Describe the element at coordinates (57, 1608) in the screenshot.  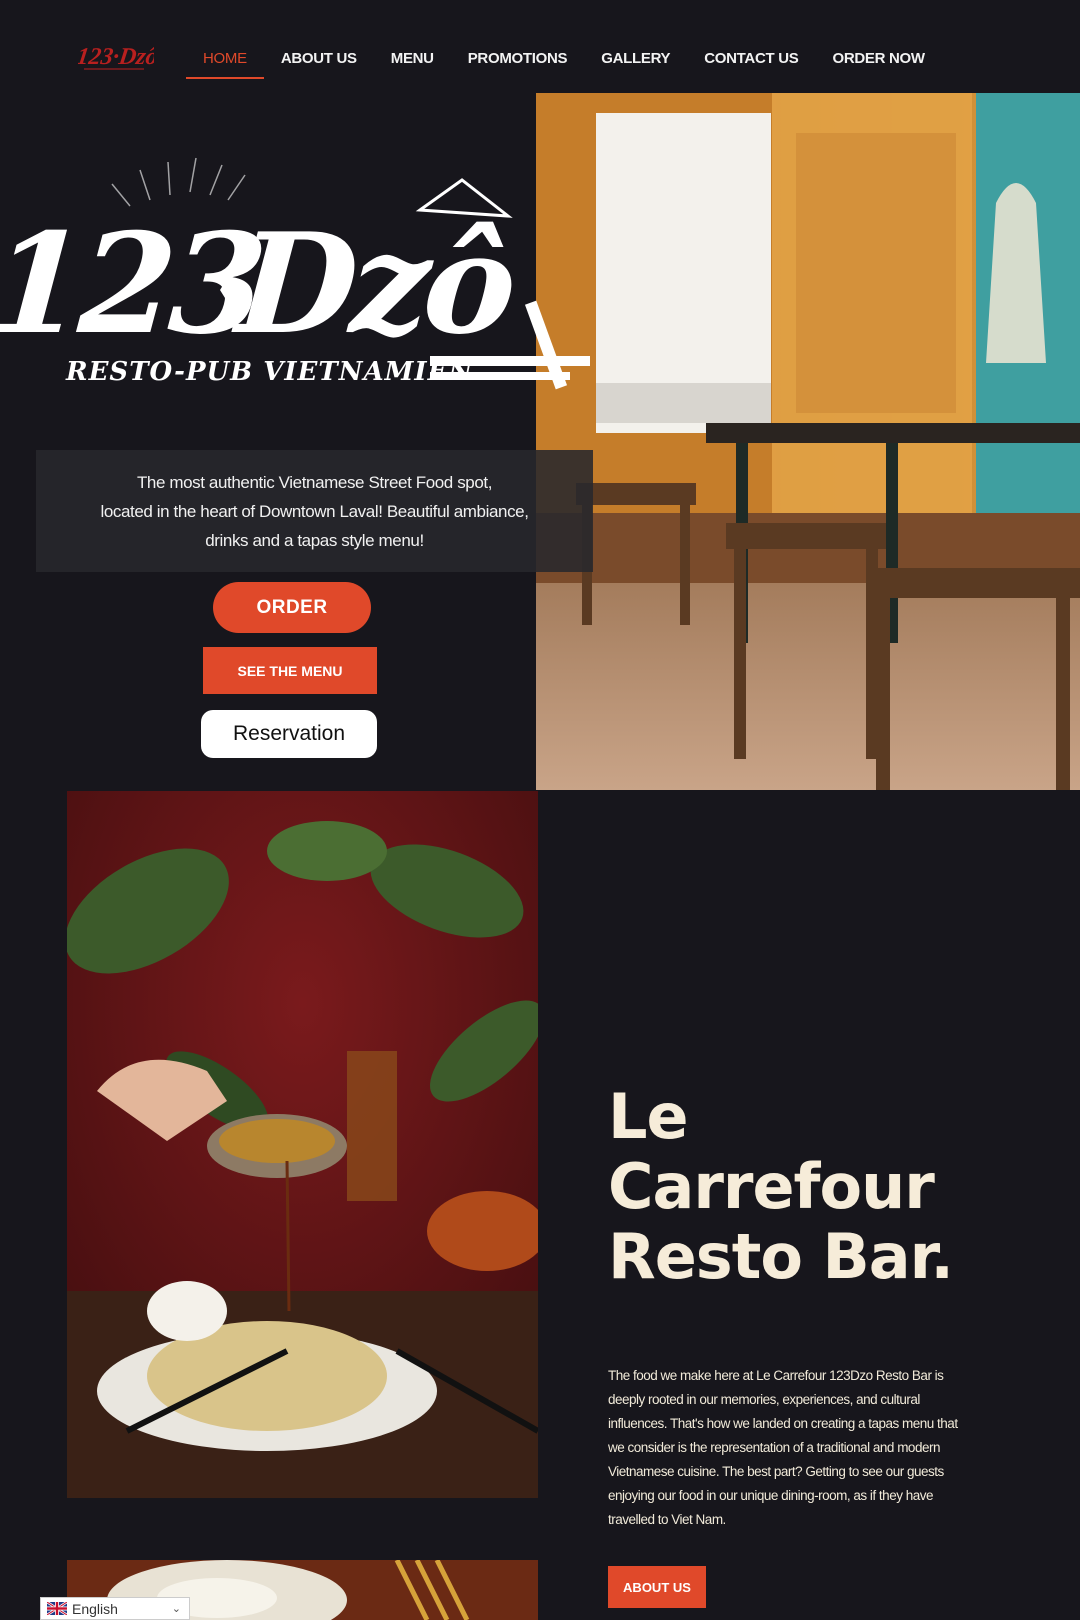
I see `uk-flag-icon` at that location.